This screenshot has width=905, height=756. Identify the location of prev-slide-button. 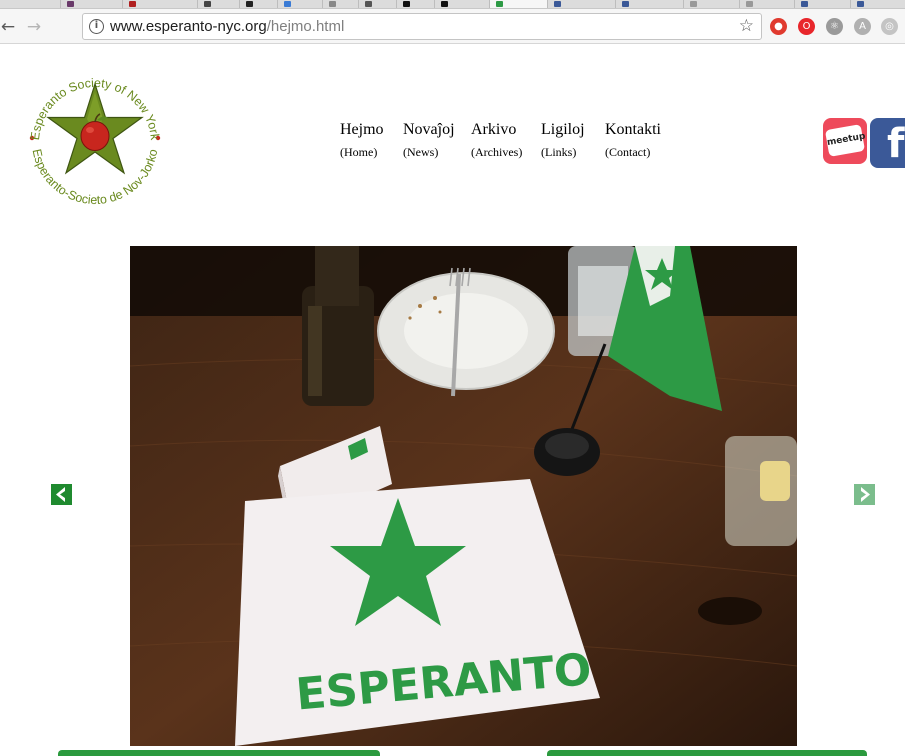
(61, 494).